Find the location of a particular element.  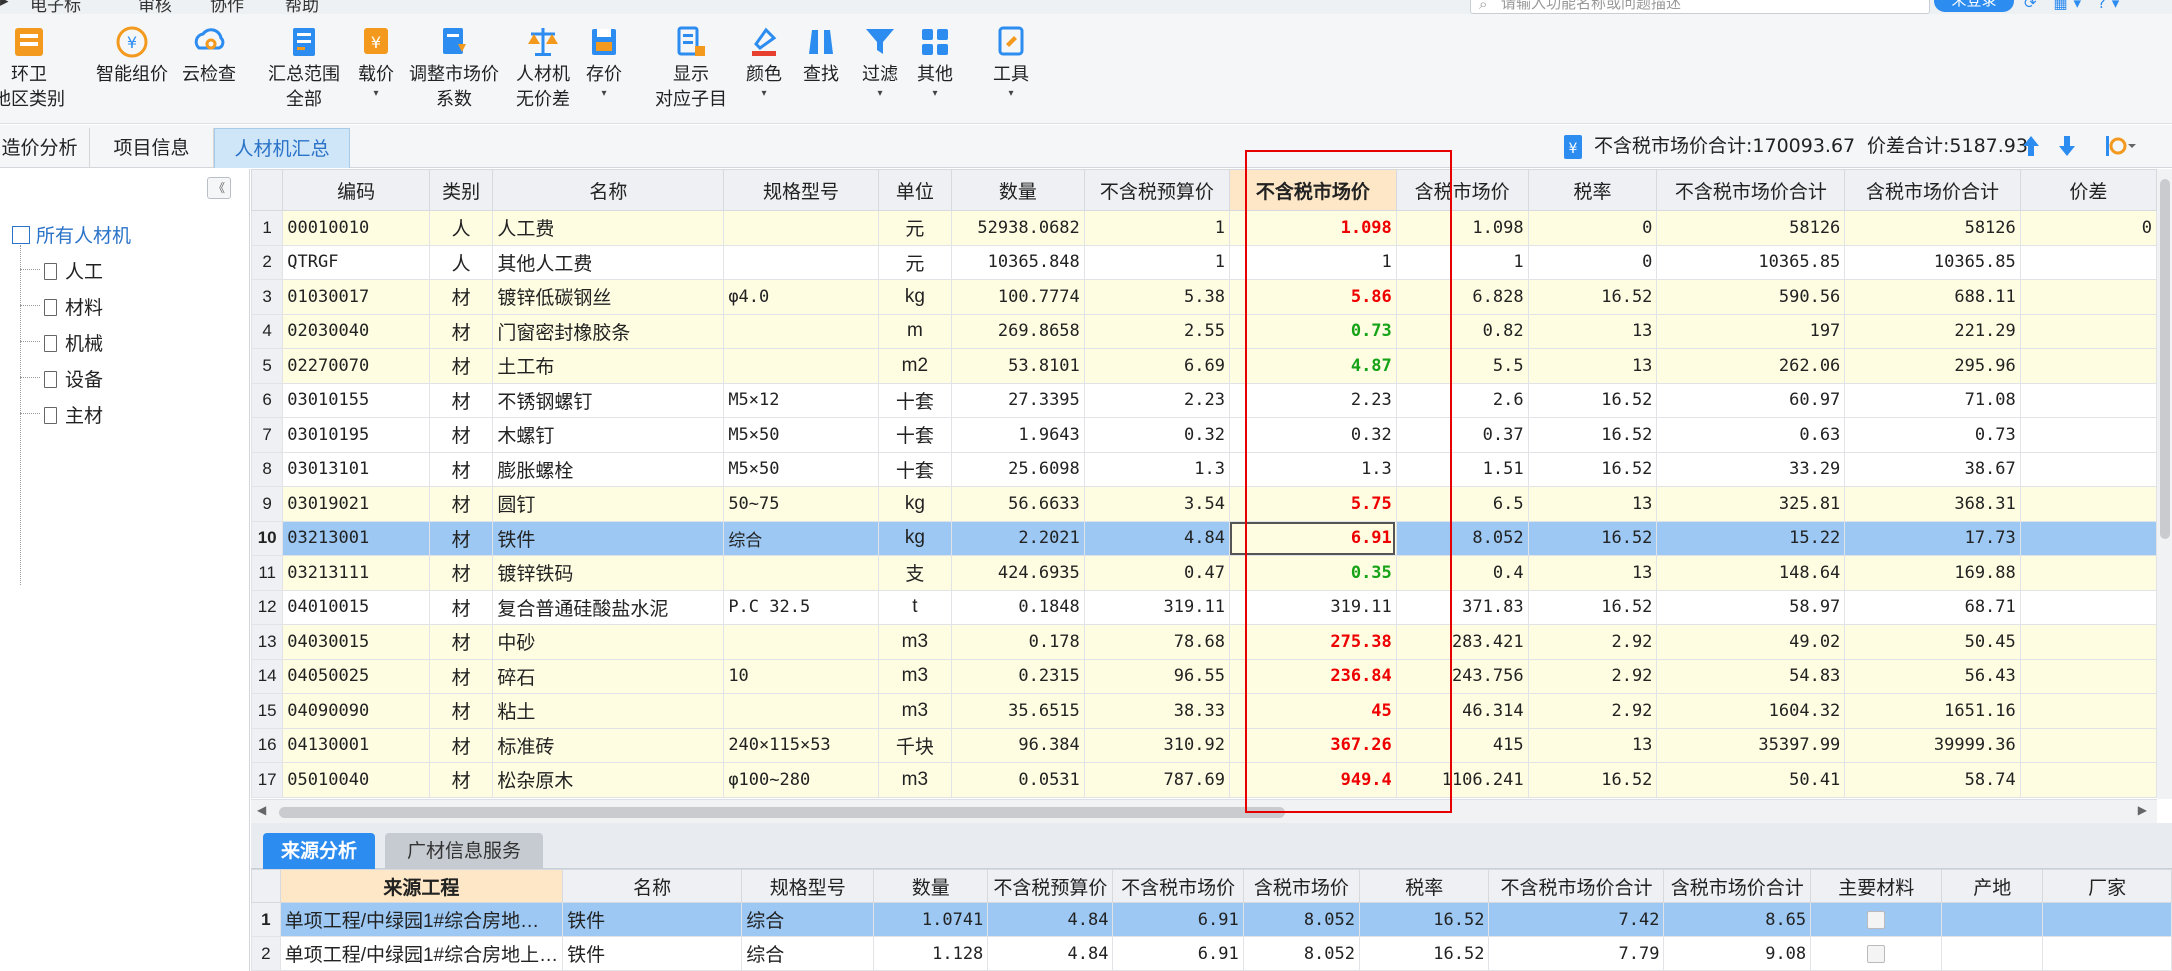

column-header: 主要材料 is located at coordinates (1876, 886).